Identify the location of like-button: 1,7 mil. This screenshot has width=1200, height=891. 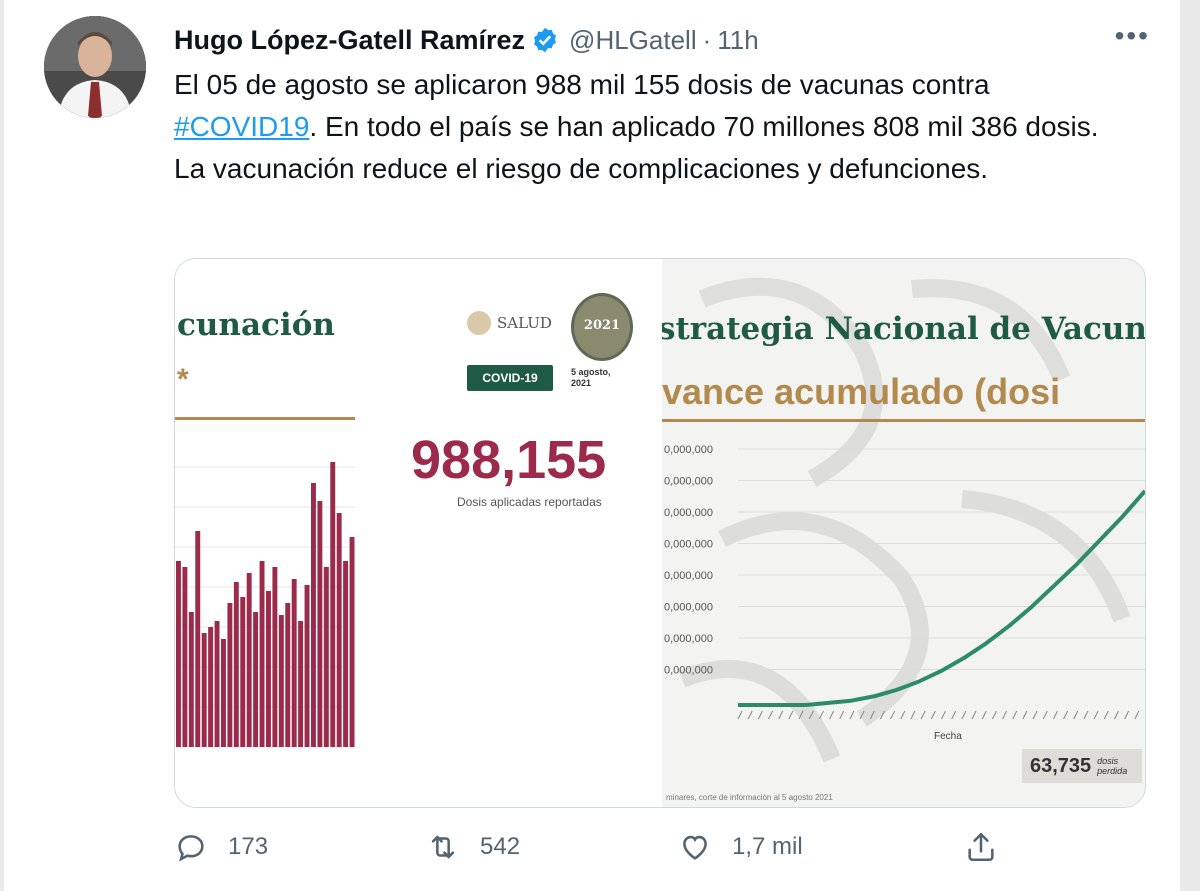
(740, 847).